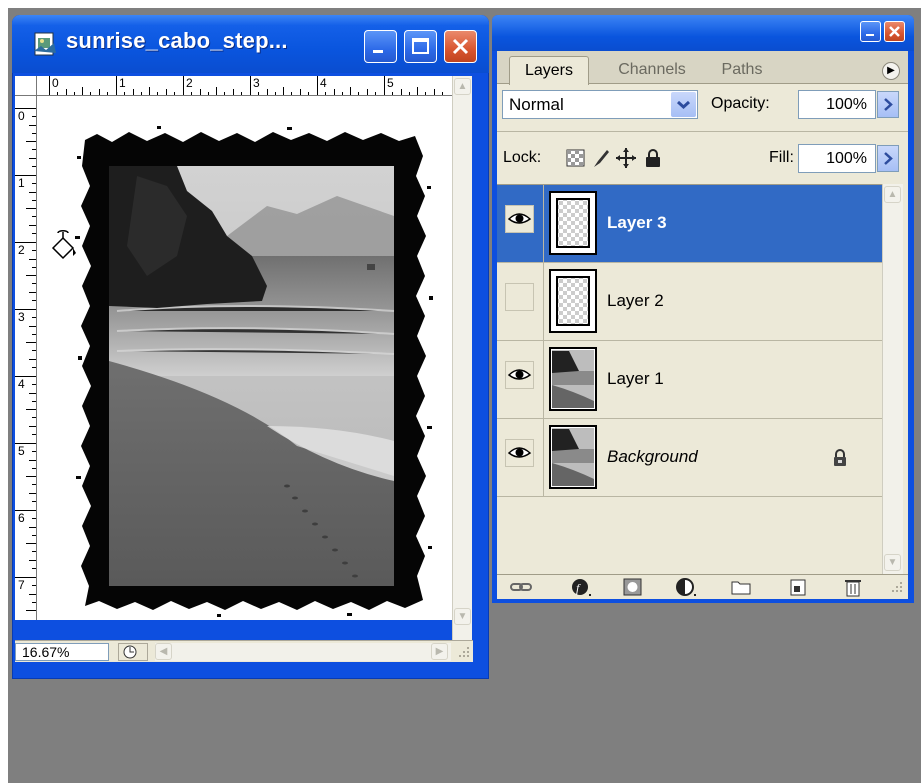 Image resolution: width=921 pixels, height=783 pixels. Describe the element at coordinates (63, 245) in the screenshot. I see `paint-bucket-cursor-icon` at that location.